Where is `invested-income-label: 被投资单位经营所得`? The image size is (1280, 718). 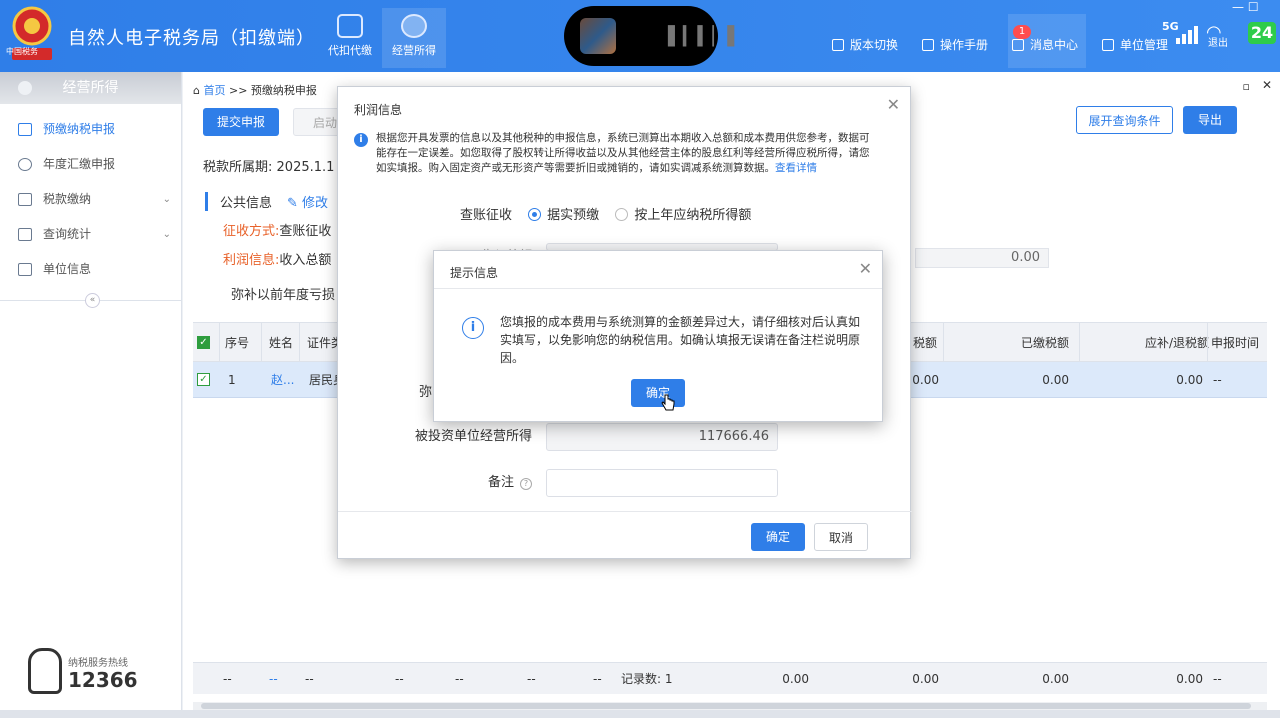
invested-income-label: 被投资单位经营所得 is located at coordinates (473, 436).